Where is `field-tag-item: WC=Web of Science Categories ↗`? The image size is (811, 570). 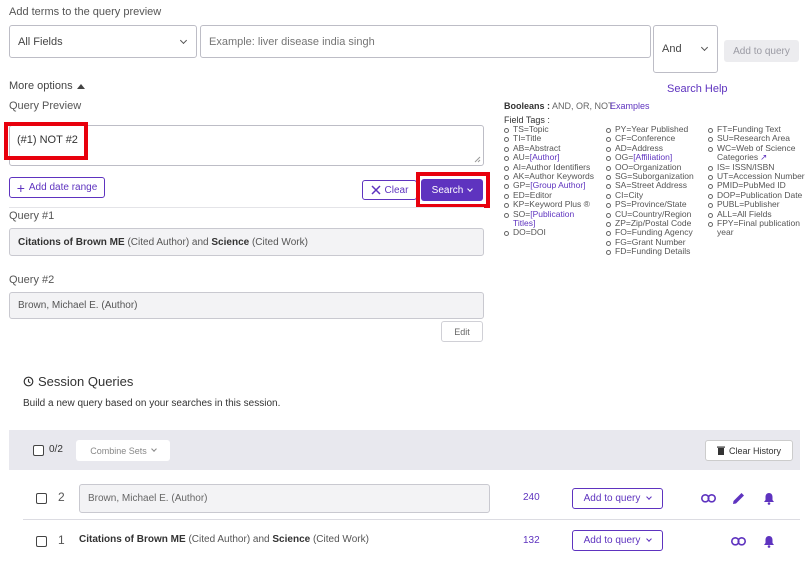 field-tag-item: WC=Web of Science Categories ↗ is located at coordinates (757, 152).